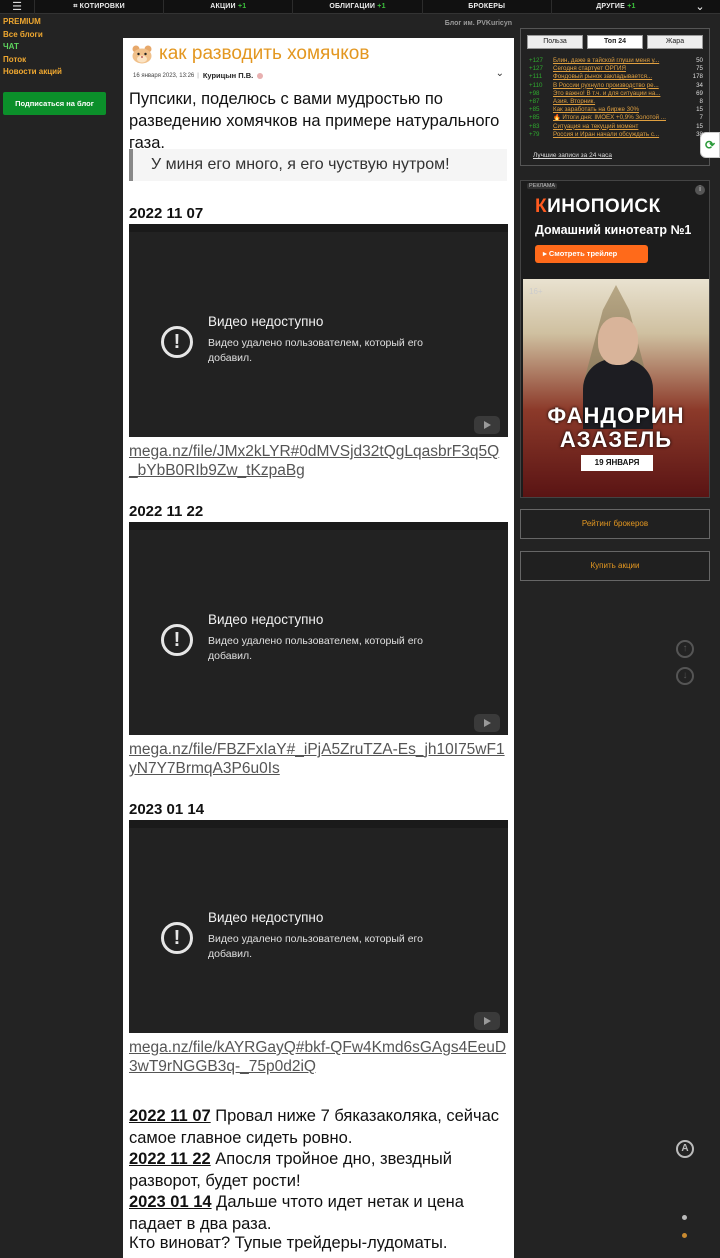 Image resolution: width=720 pixels, height=1258 pixels. What do you see at coordinates (381, 6) in the screenshot?
I see `bonds-badge: +1` at bounding box center [381, 6].